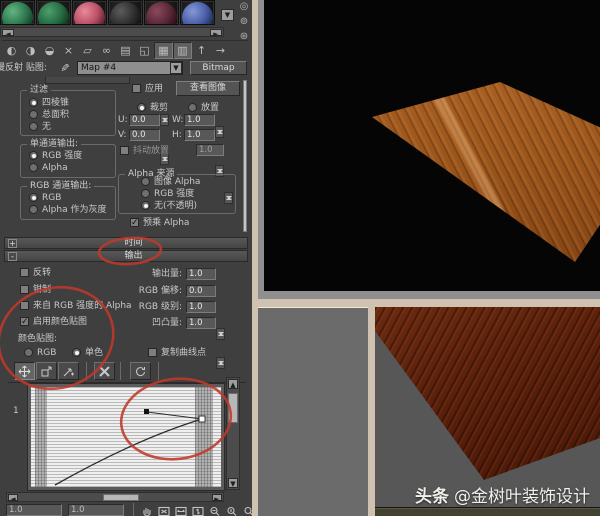 The image size is (600, 516). I want to click on curve-graph, so click(126, 437).